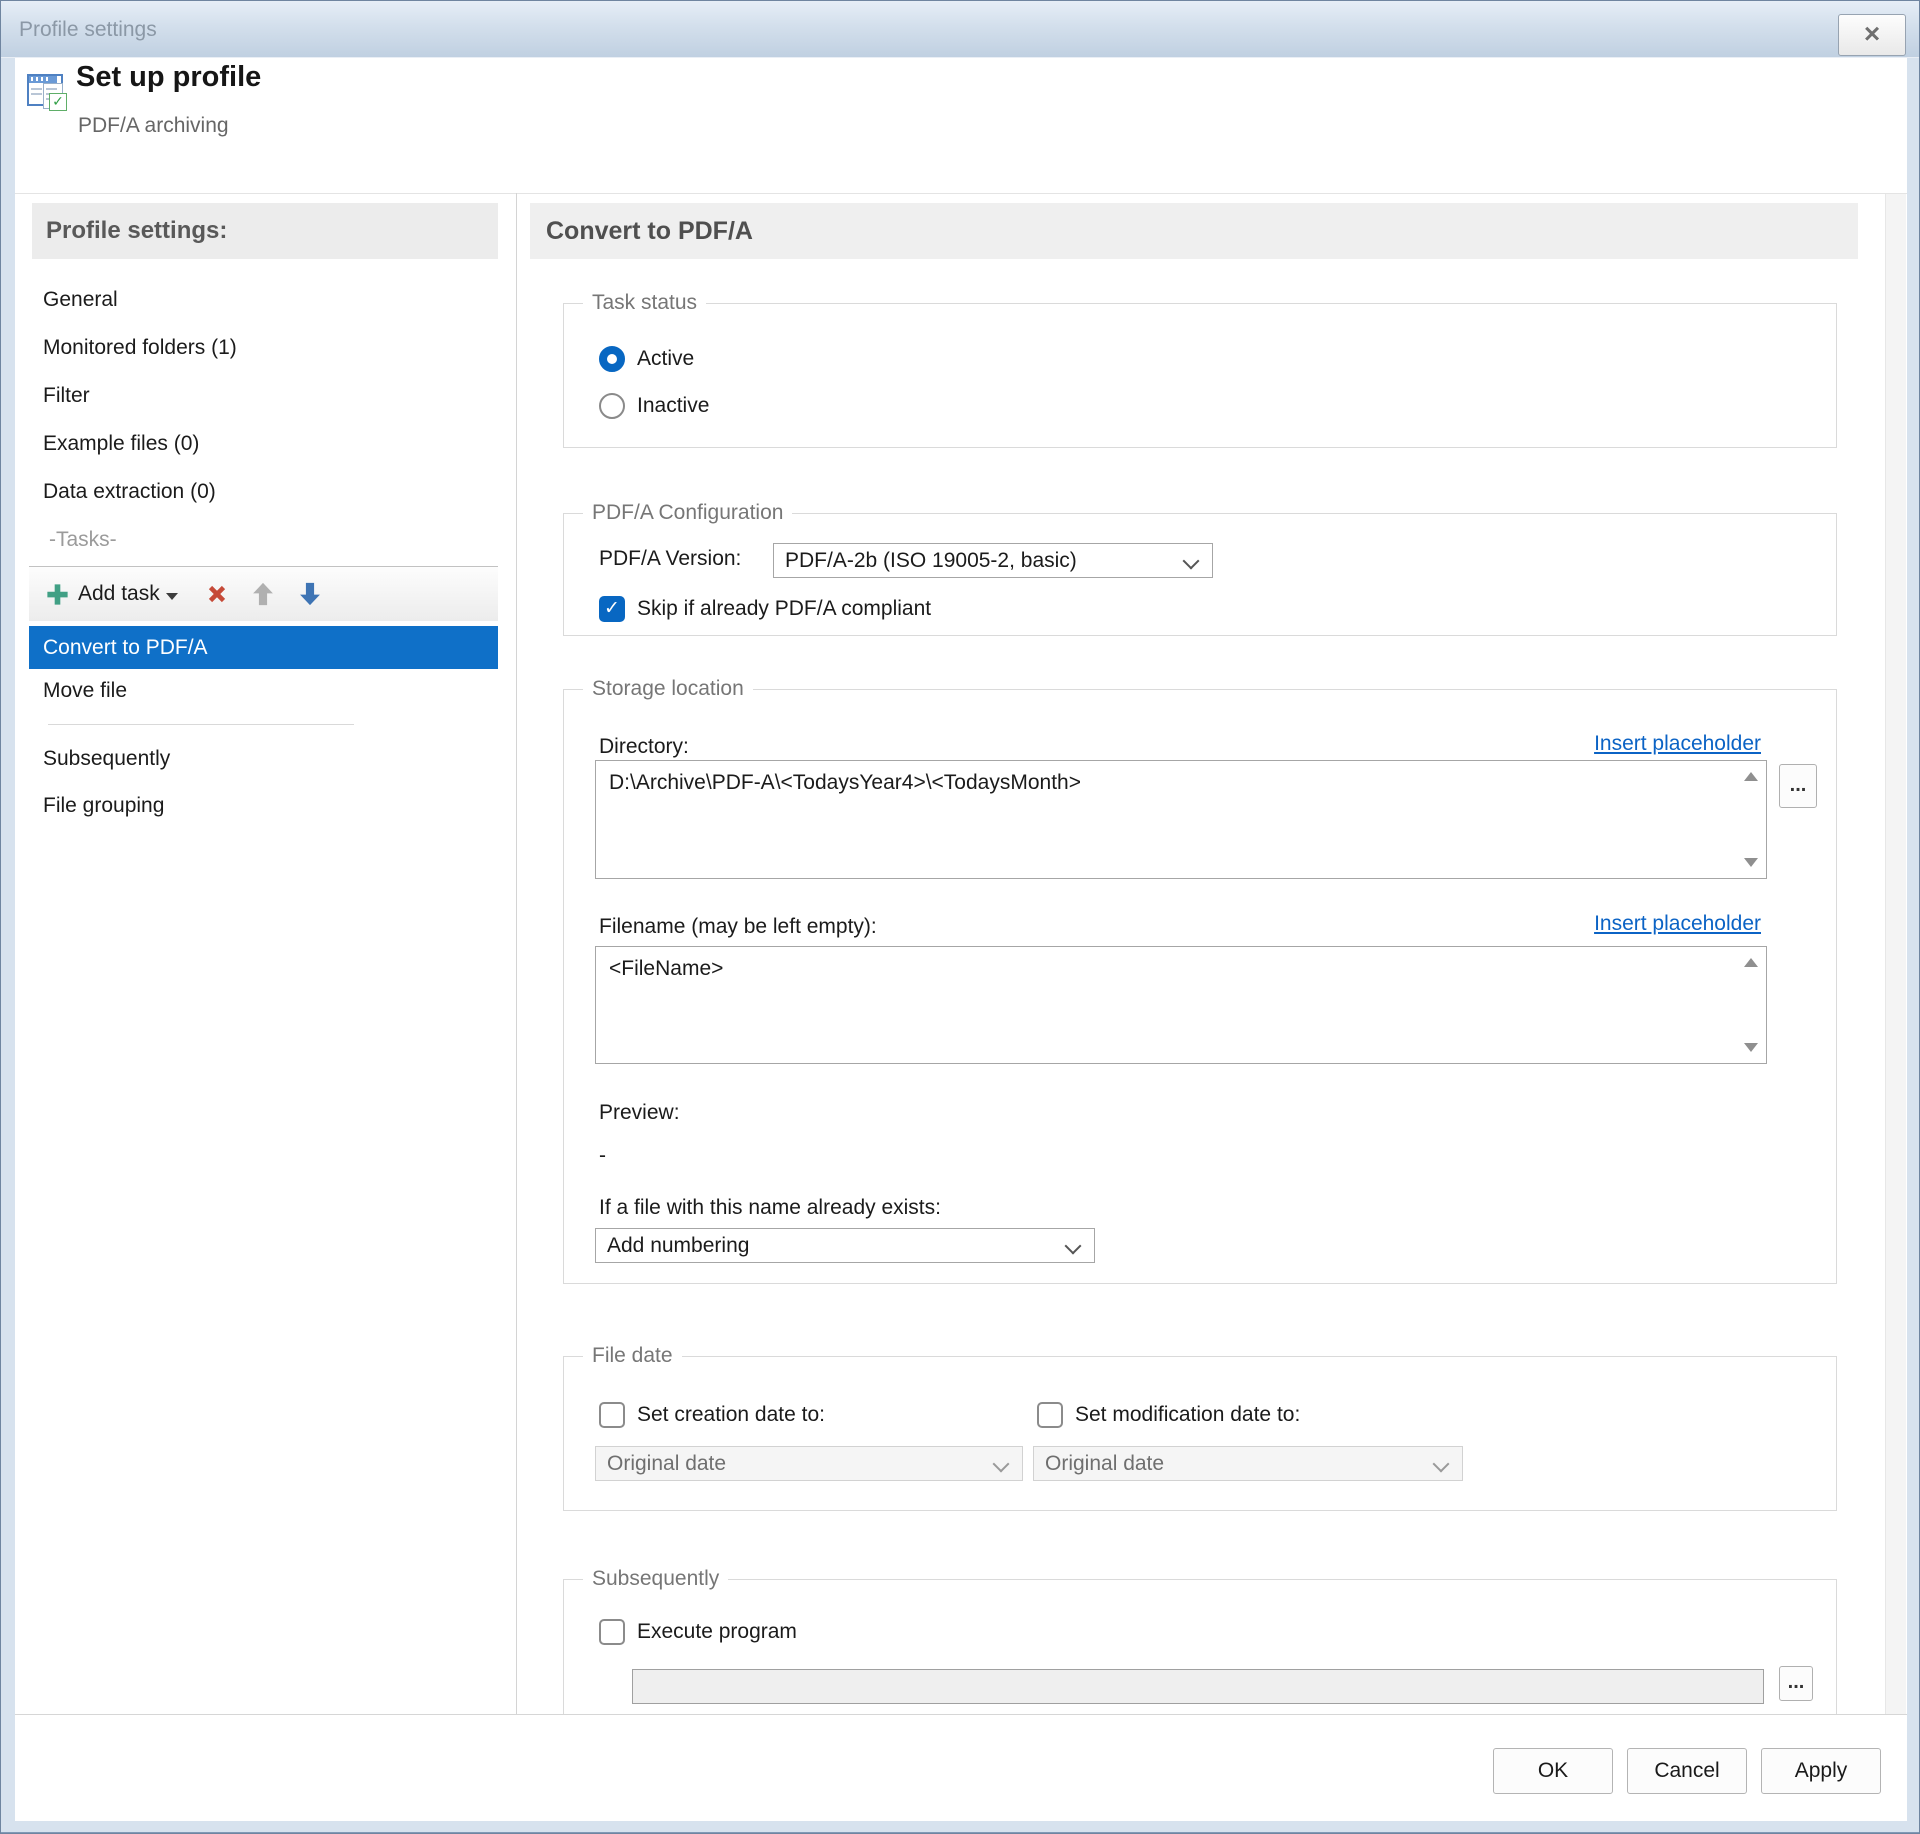  What do you see at coordinates (265, 396) in the screenshot?
I see `sidebar-item-filter: Filter` at bounding box center [265, 396].